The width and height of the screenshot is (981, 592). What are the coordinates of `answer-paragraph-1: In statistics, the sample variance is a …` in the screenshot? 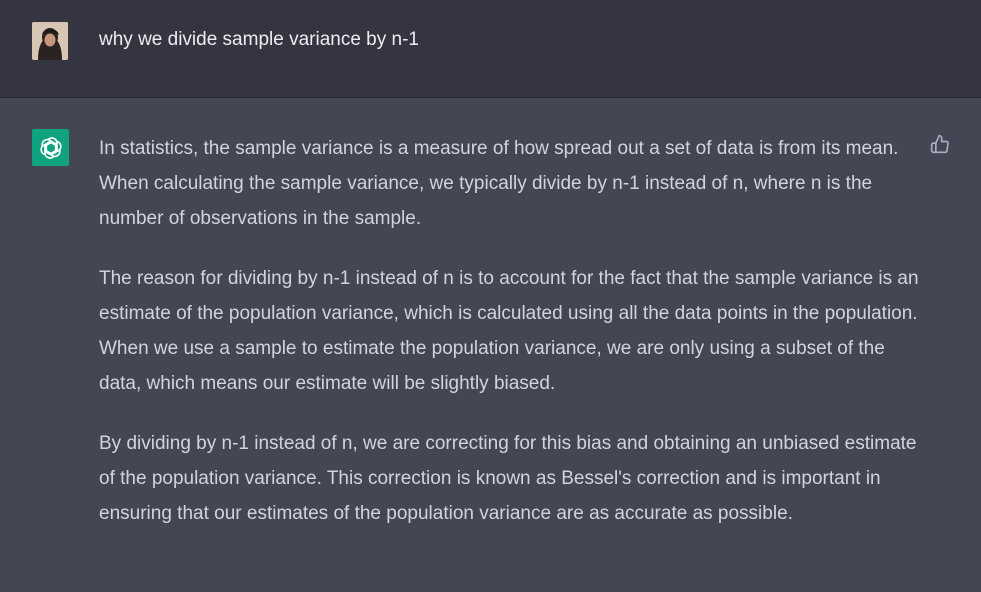 It's located at (499, 183).